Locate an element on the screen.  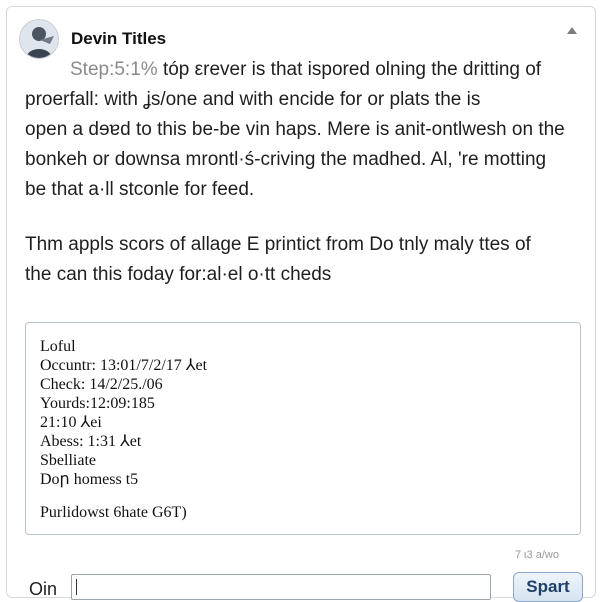
avatar is located at coordinates (39, 39).